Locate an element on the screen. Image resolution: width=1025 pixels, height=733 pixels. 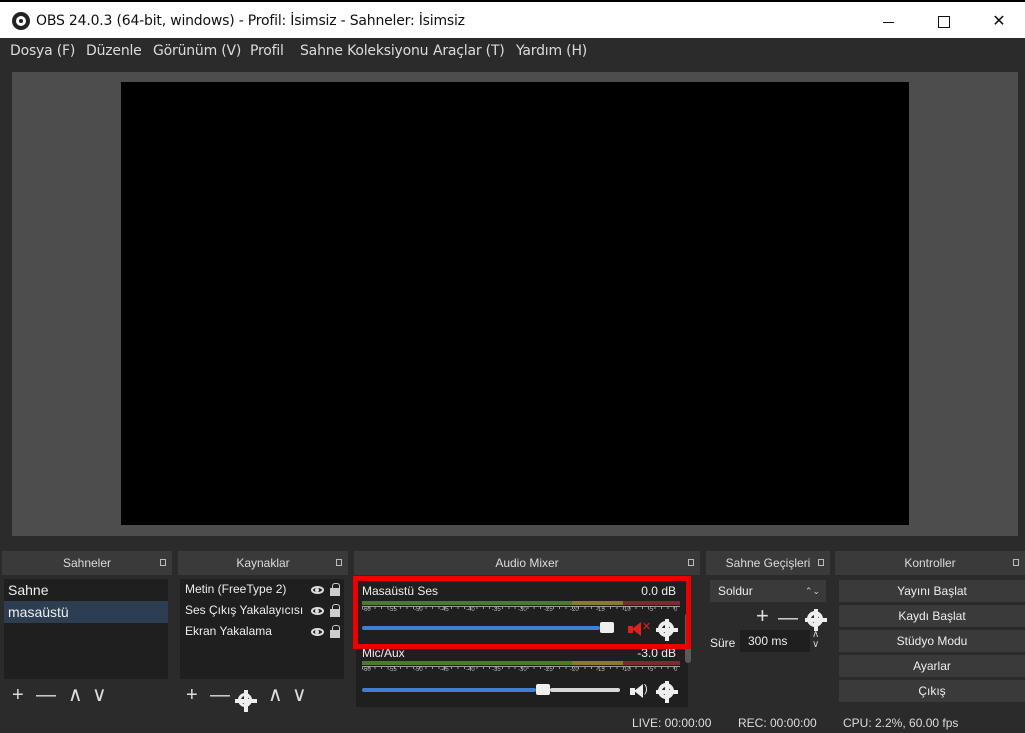
scene-item-masaustu: masaüstü is located at coordinates (86, 612).